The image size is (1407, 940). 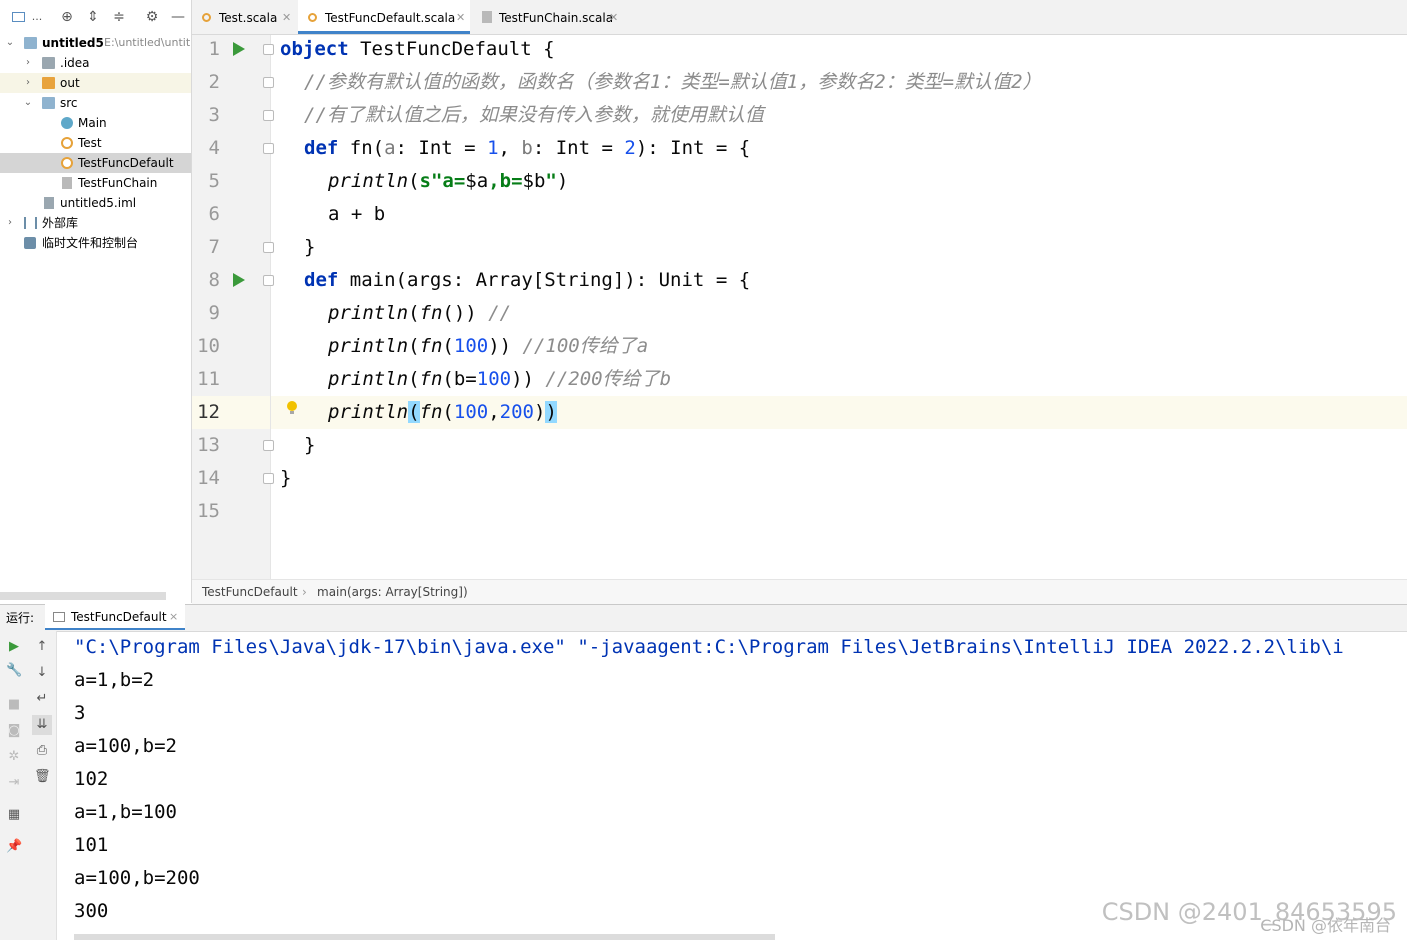 I want to click on folder-icon, so click(x=48, y=83).